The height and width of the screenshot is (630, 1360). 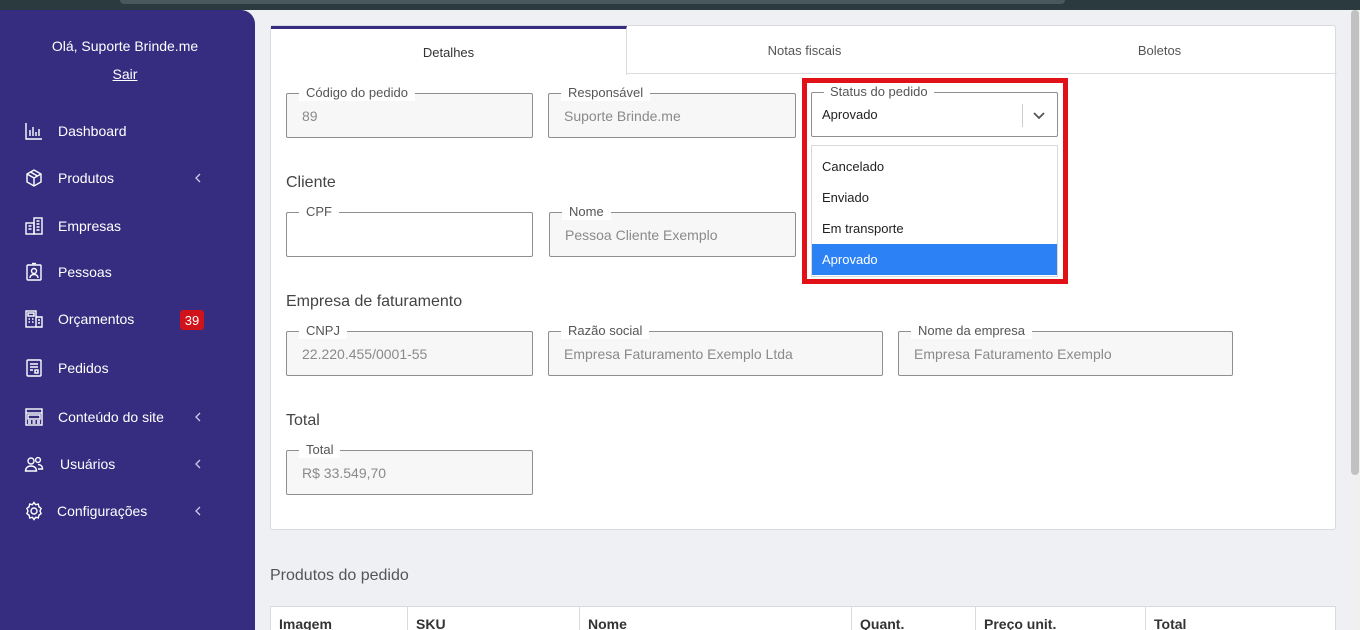 What do you see at coordinates (605, 331) in the screenshot?
I see `field-label: Razão social` at bounding box center [605, 331].